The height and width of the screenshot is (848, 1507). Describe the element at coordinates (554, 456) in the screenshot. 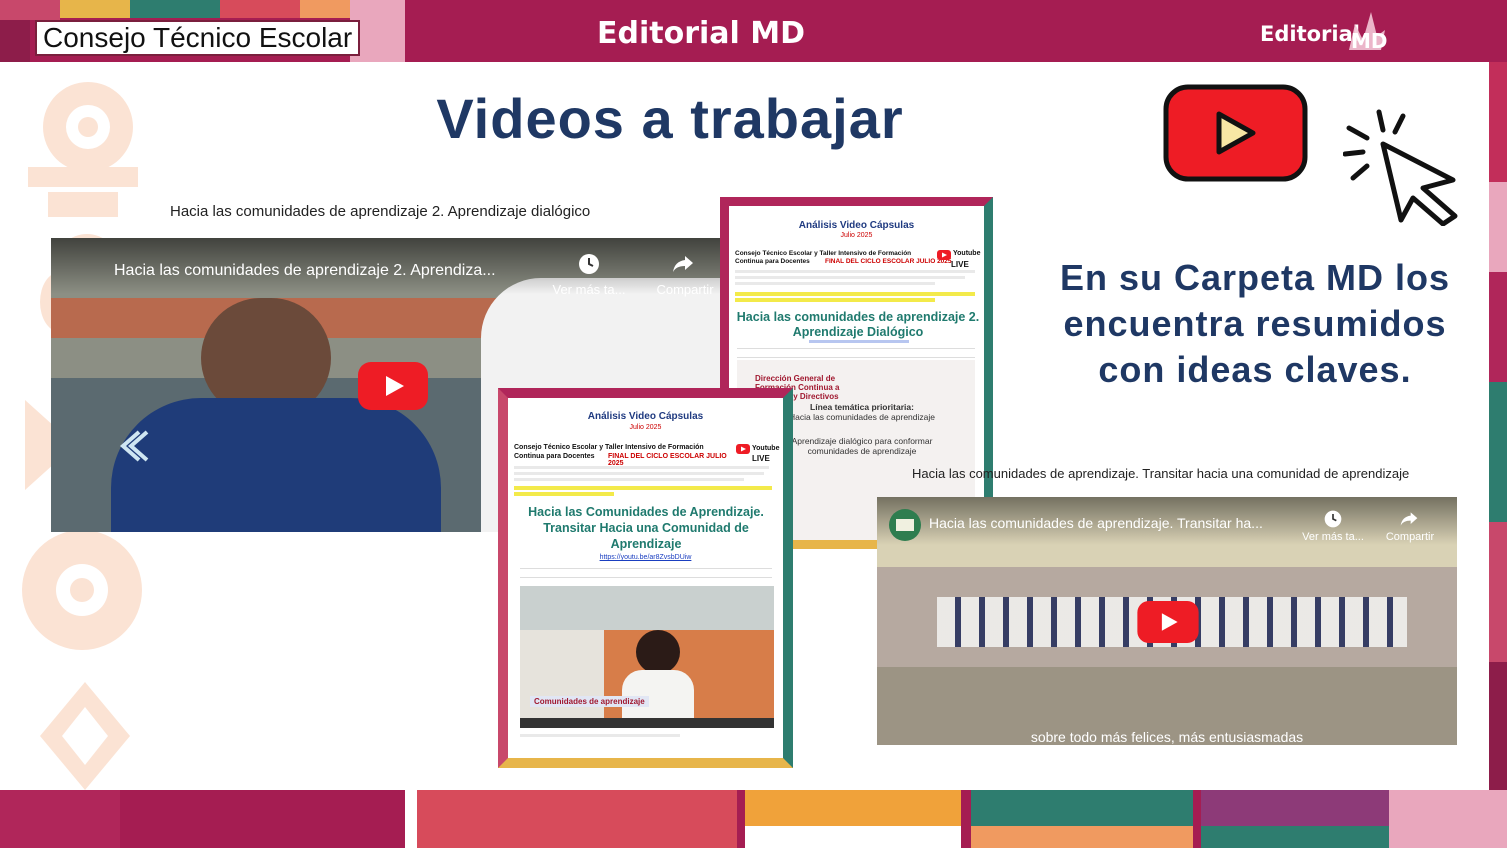

I see `doc2-intro-line2a: Continua para Docentes` at that location.